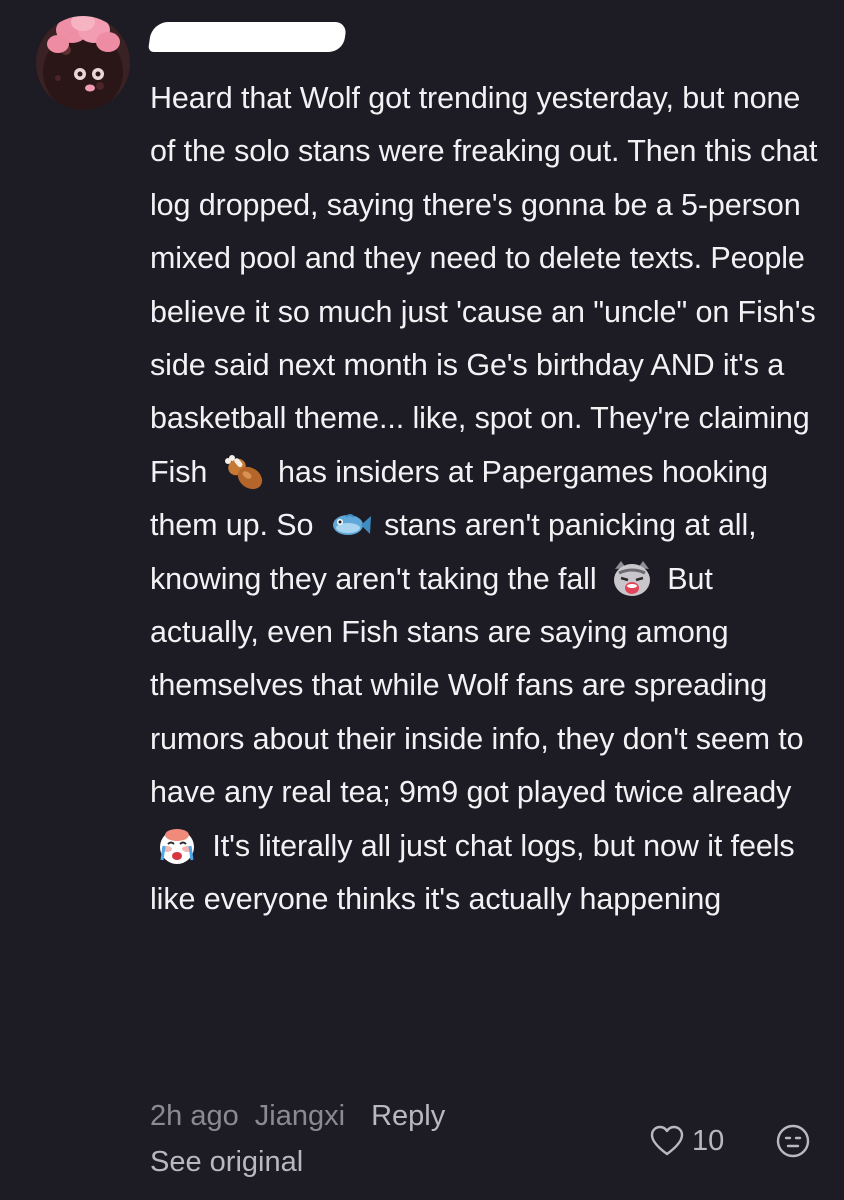 The image size is (844, 1200). What do you see at coordinates (687, 1141) in the screenshot?
I see `like-button: 10` at bounding box center [687, 1141].